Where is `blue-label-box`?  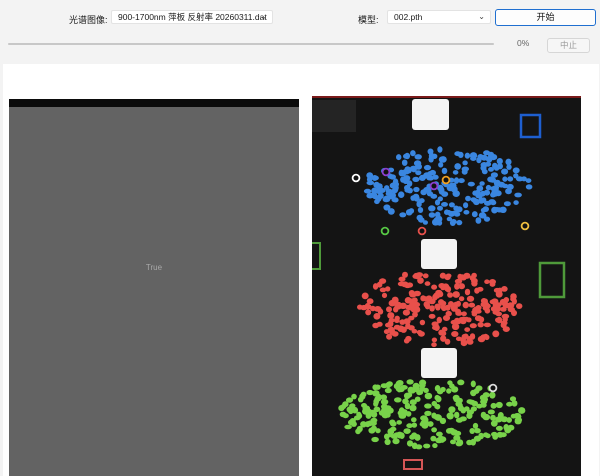 blue-label-box is located at coordinates (530, 126).